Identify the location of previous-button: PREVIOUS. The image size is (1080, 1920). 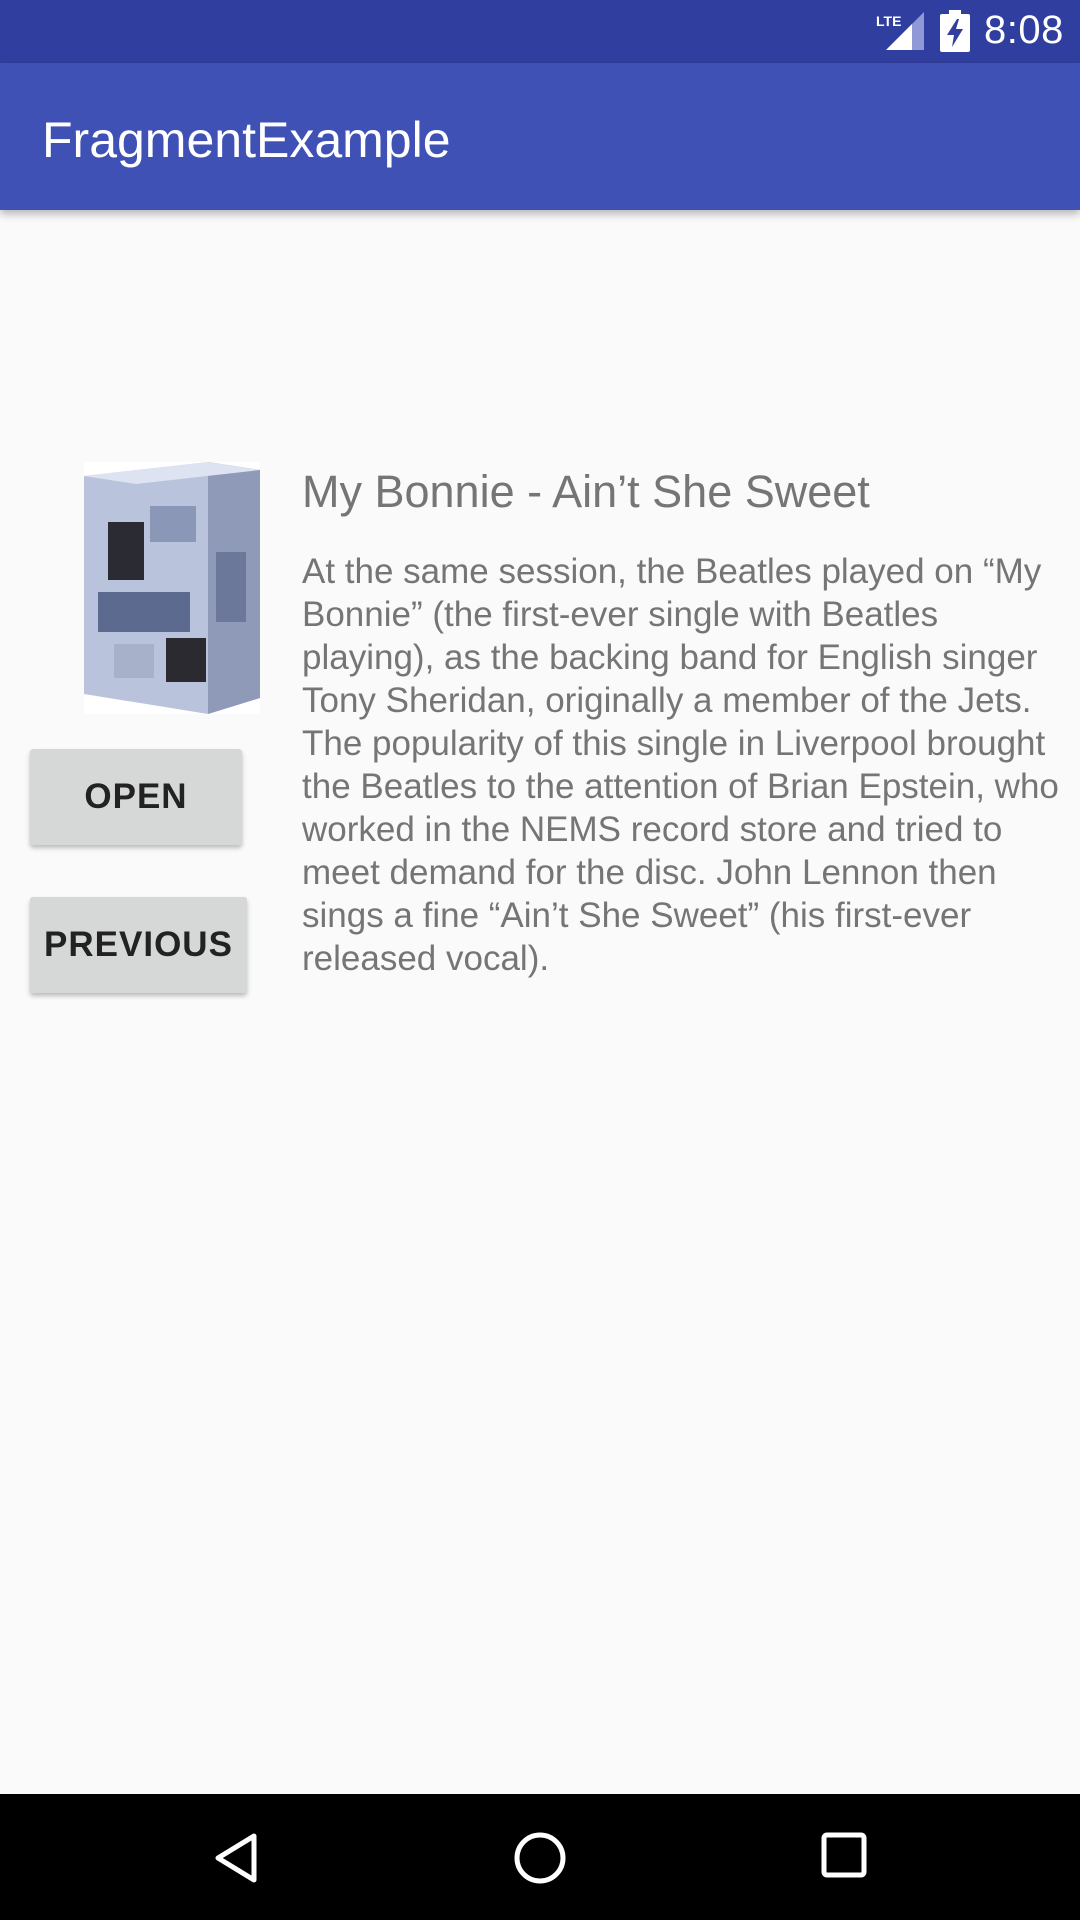
(138, 945).